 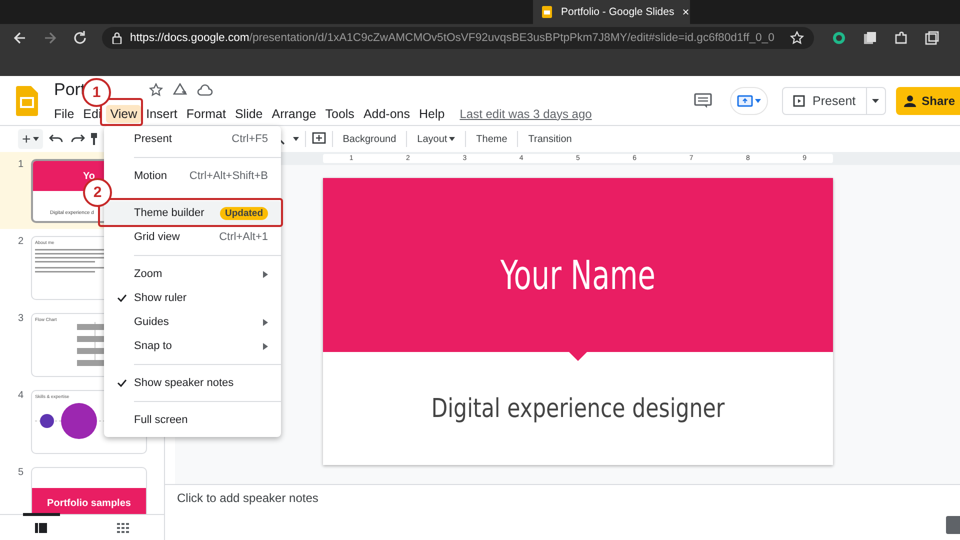 I want to click on menu-item: Tools, so click(x=339, y=113).